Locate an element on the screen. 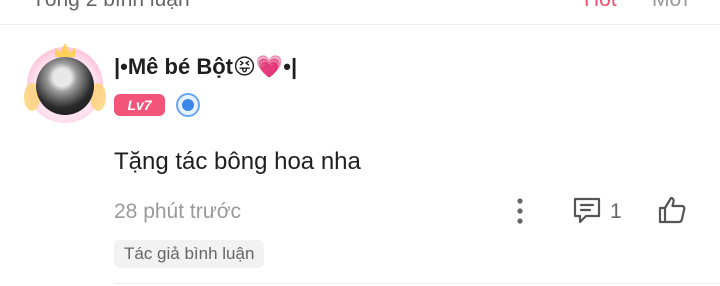 Image resolution: width=720 pixels, height=286 pixels. sort-new-tab: Mới is located at coordinates (670, 6).